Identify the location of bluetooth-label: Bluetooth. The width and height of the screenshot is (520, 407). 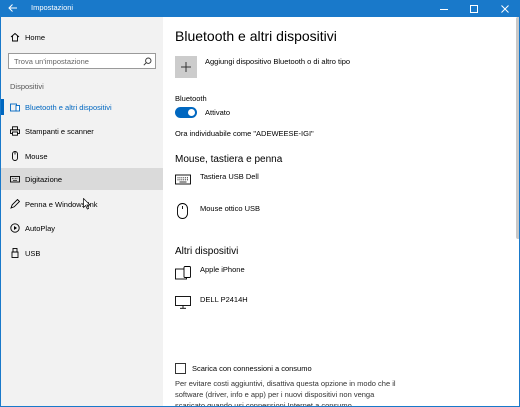
(191, 98).